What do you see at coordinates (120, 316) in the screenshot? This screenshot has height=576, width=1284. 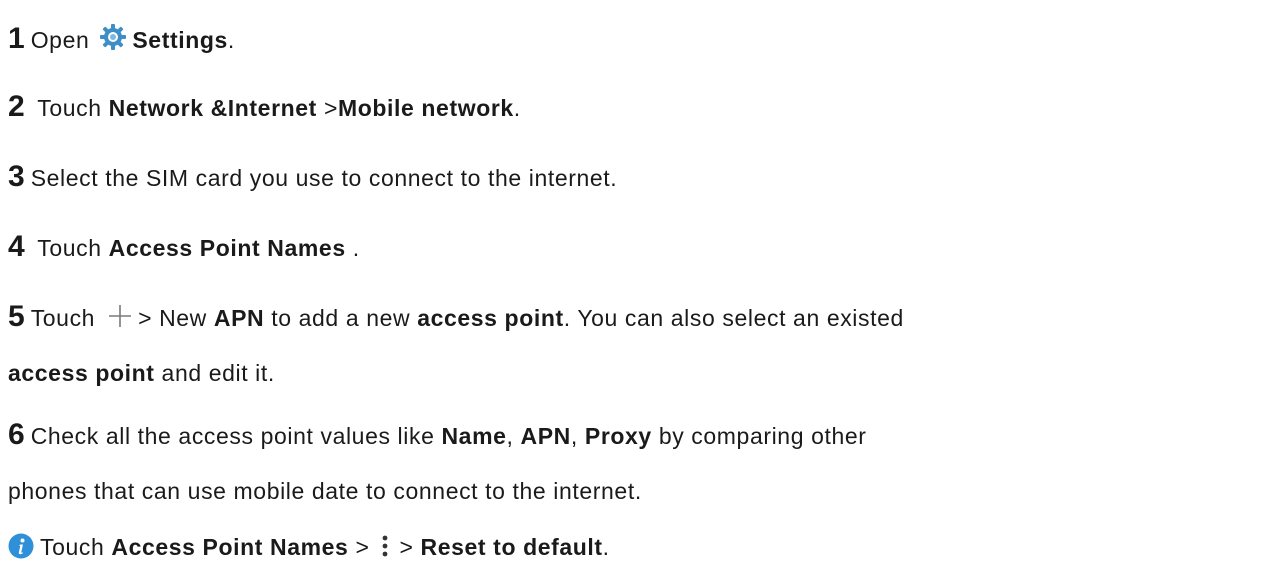 I see `plus-icon` at bounding box center [120, 316].